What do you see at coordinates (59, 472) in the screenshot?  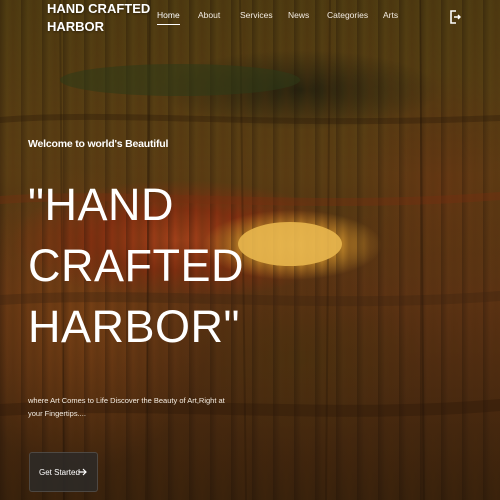 I see `get-started-label: Get Started` at bounding box center [59, 472].